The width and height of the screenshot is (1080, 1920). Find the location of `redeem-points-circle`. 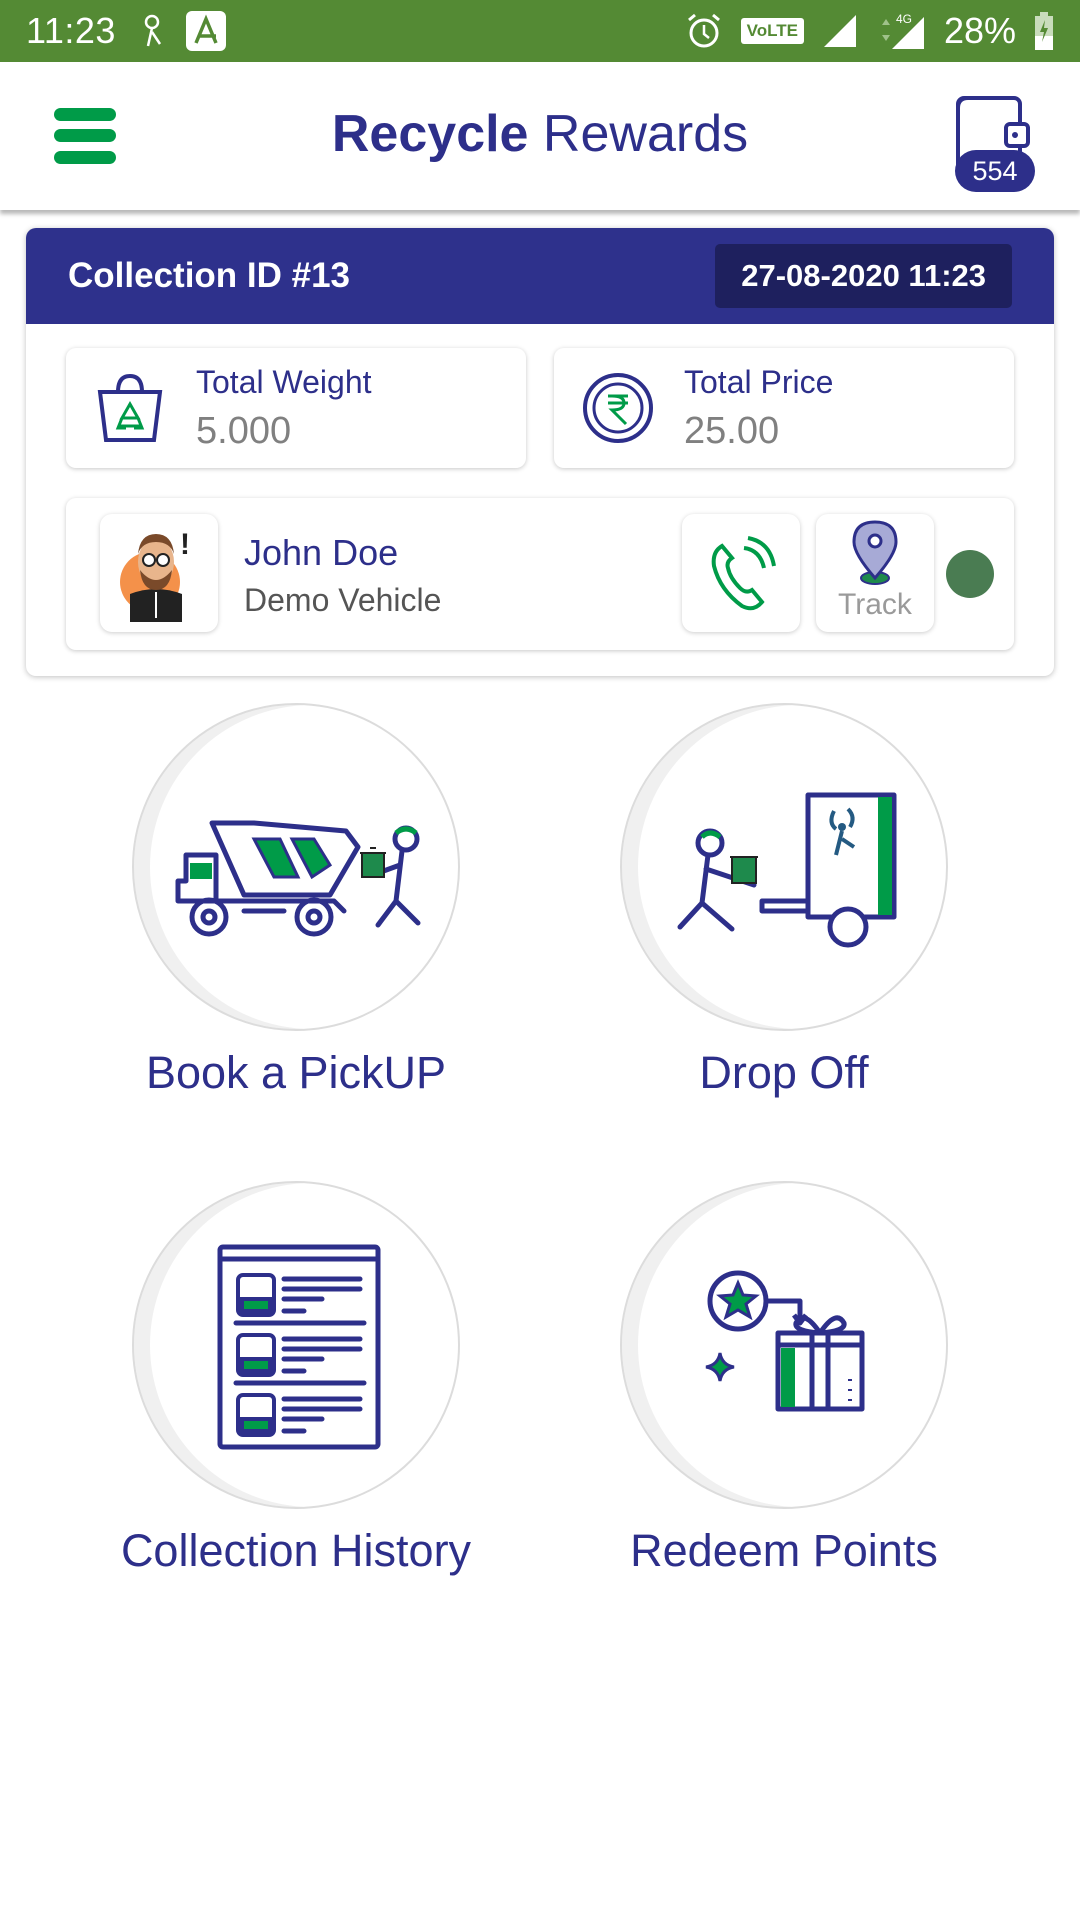

redeem-points-circle is located at coordinates (784, 1345).